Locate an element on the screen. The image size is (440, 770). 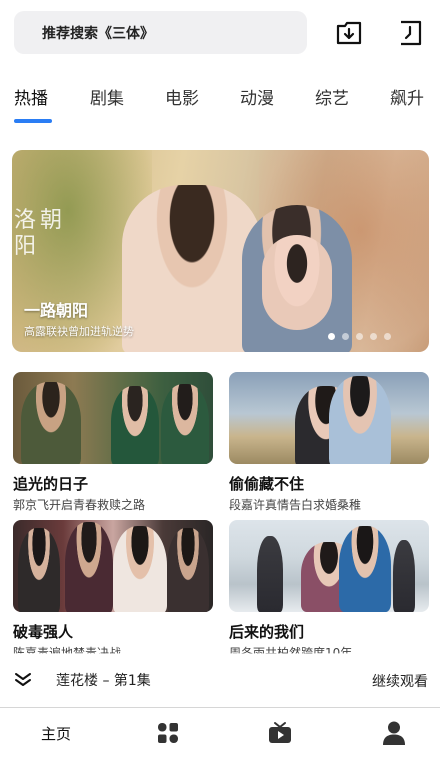
grid-icon is located at coordinates (168, 733).